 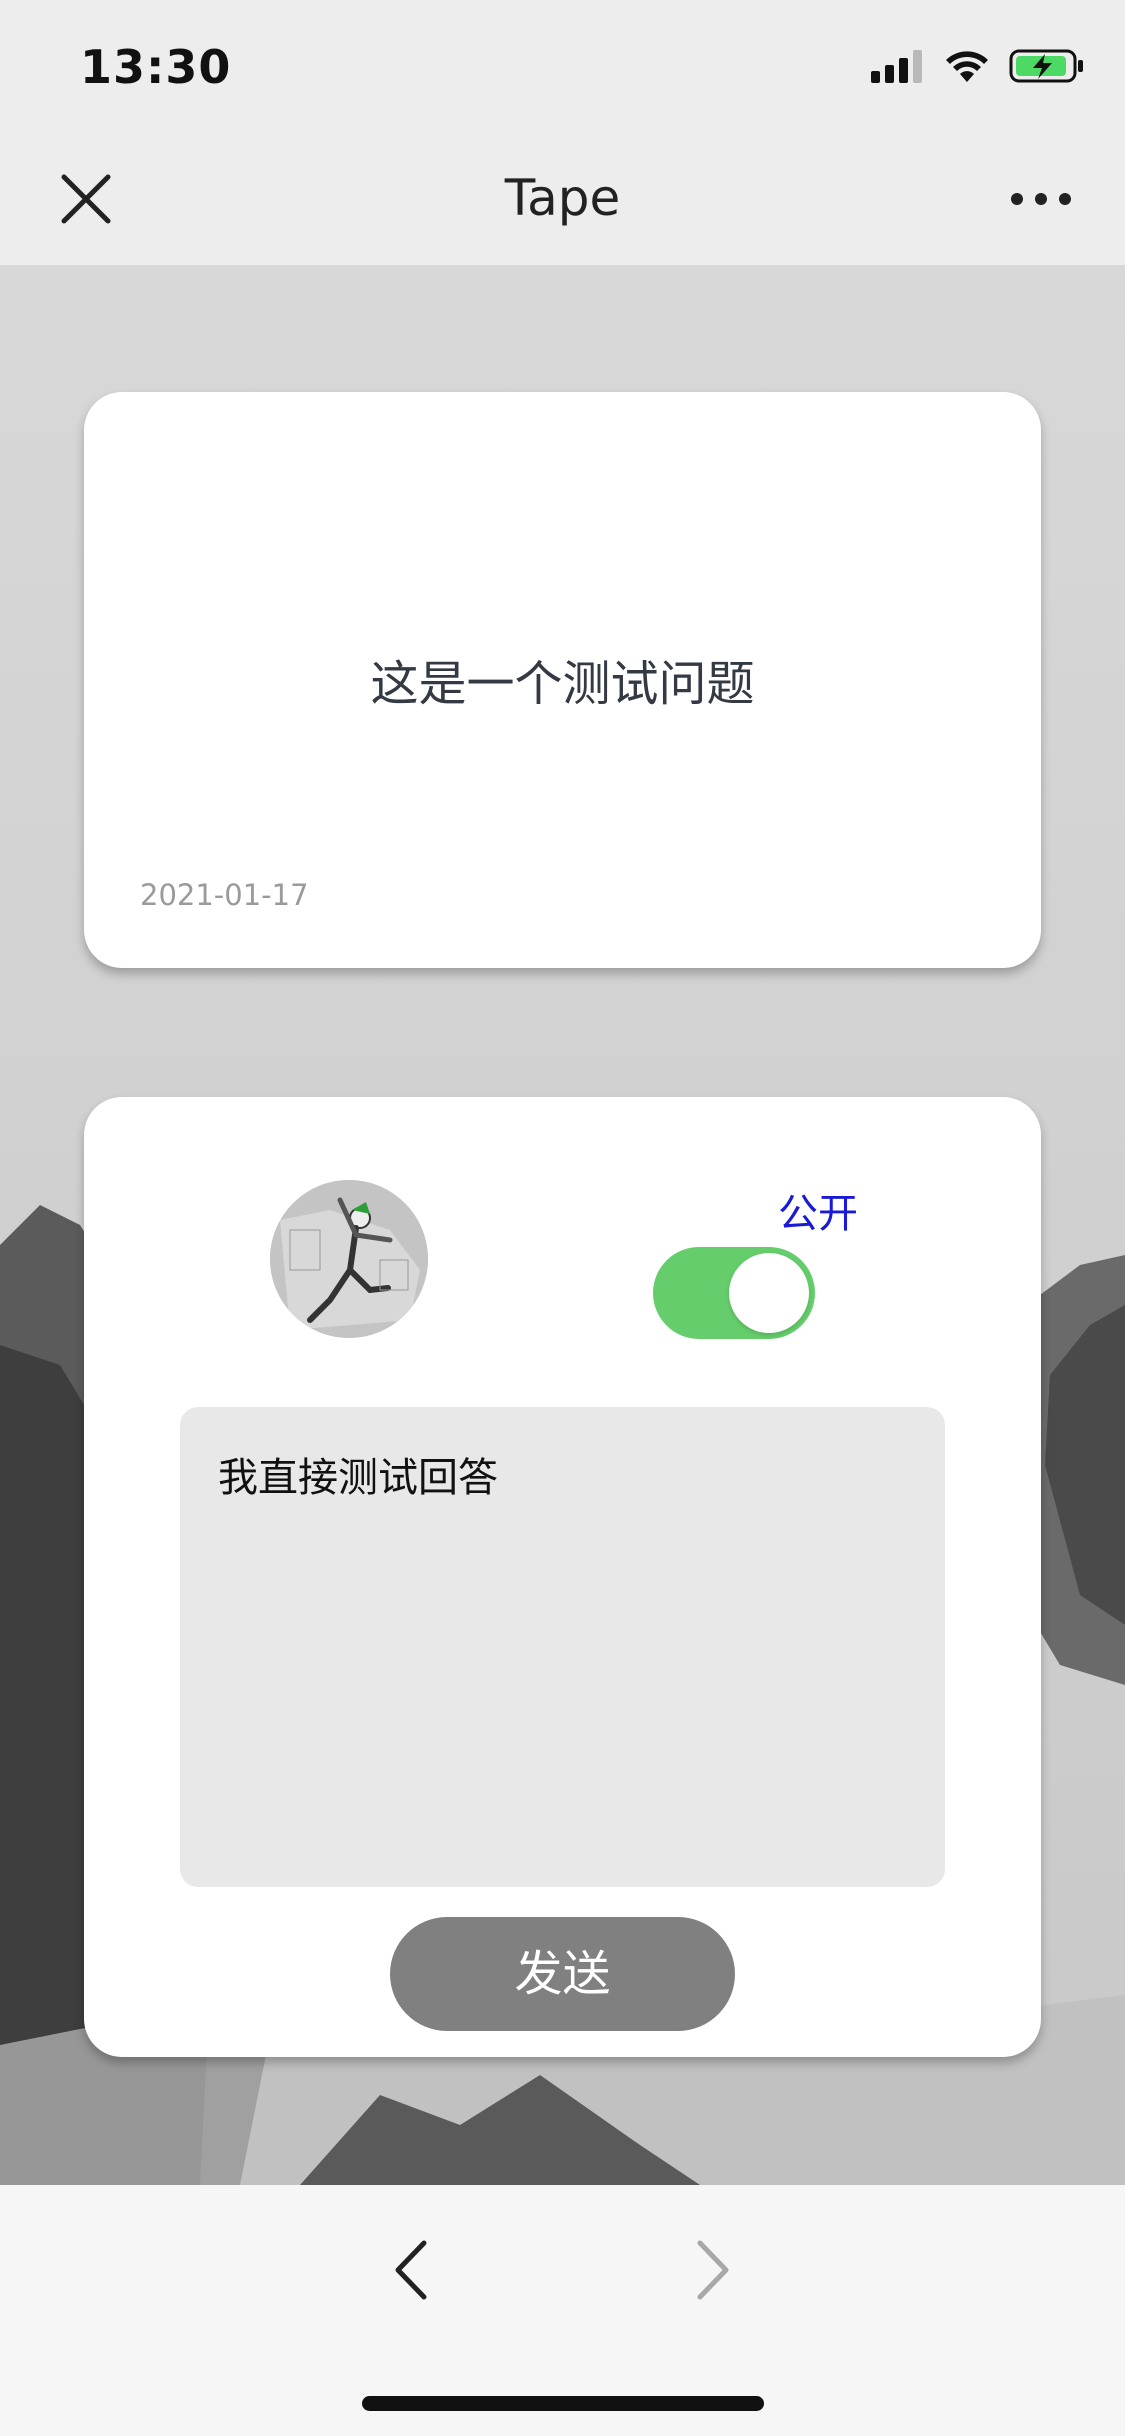 What do you see at coordinates (224, 895) in the screenshot?
I see `question-date: 2021-01-17` at bounding box center [224, 895].